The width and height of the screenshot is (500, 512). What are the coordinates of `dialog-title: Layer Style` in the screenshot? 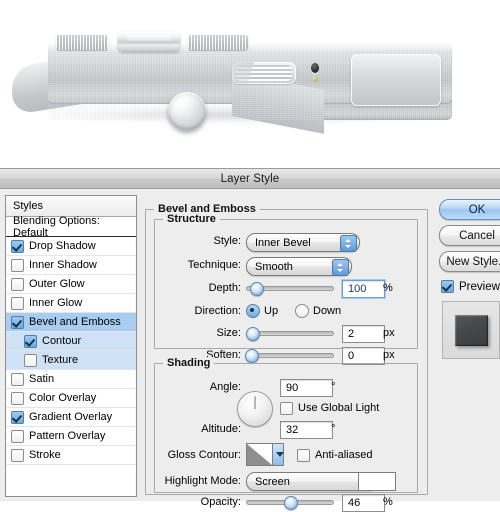 It's located at (250, 178).